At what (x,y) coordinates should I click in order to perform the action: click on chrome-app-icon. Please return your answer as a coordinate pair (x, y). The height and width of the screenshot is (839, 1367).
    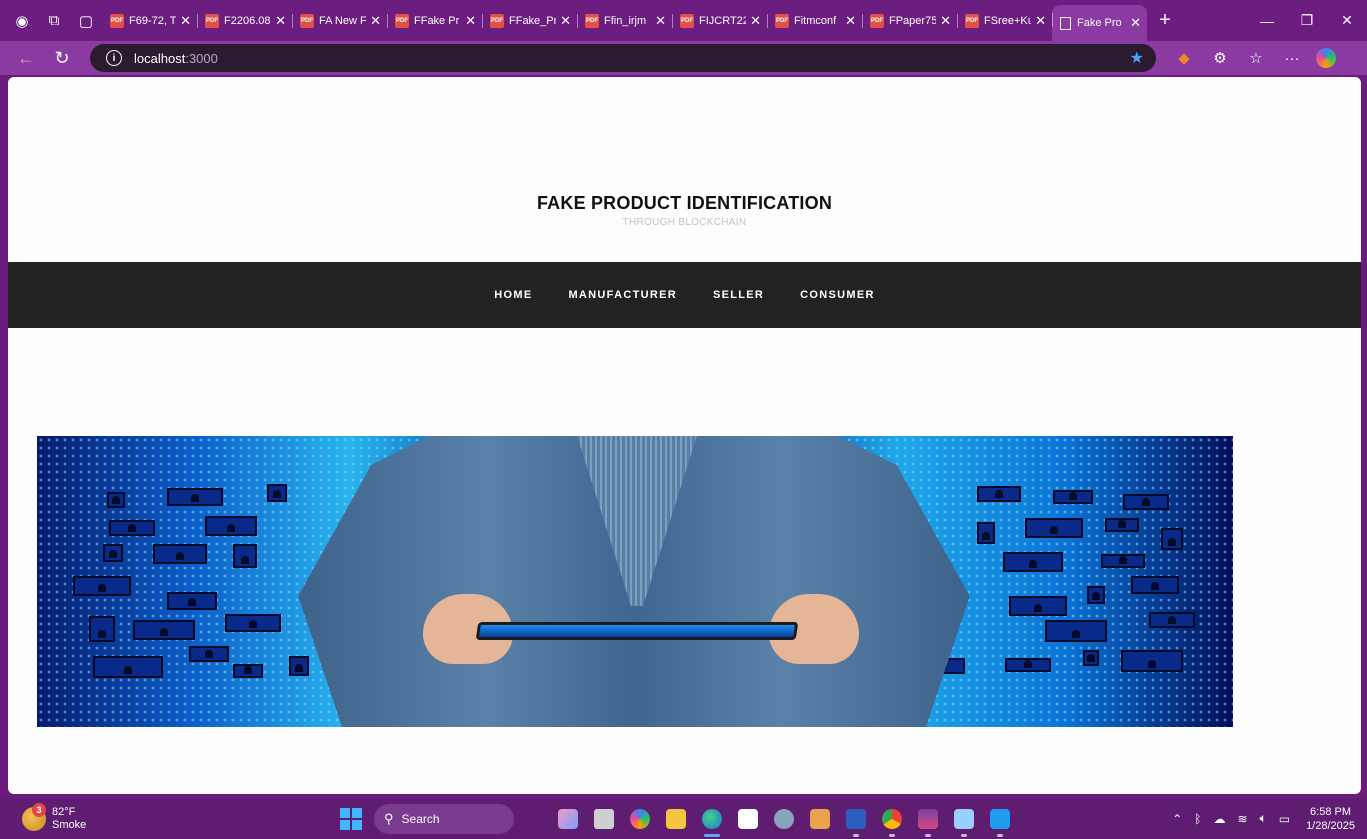
    Looking at the image, I should click on (892, 818).